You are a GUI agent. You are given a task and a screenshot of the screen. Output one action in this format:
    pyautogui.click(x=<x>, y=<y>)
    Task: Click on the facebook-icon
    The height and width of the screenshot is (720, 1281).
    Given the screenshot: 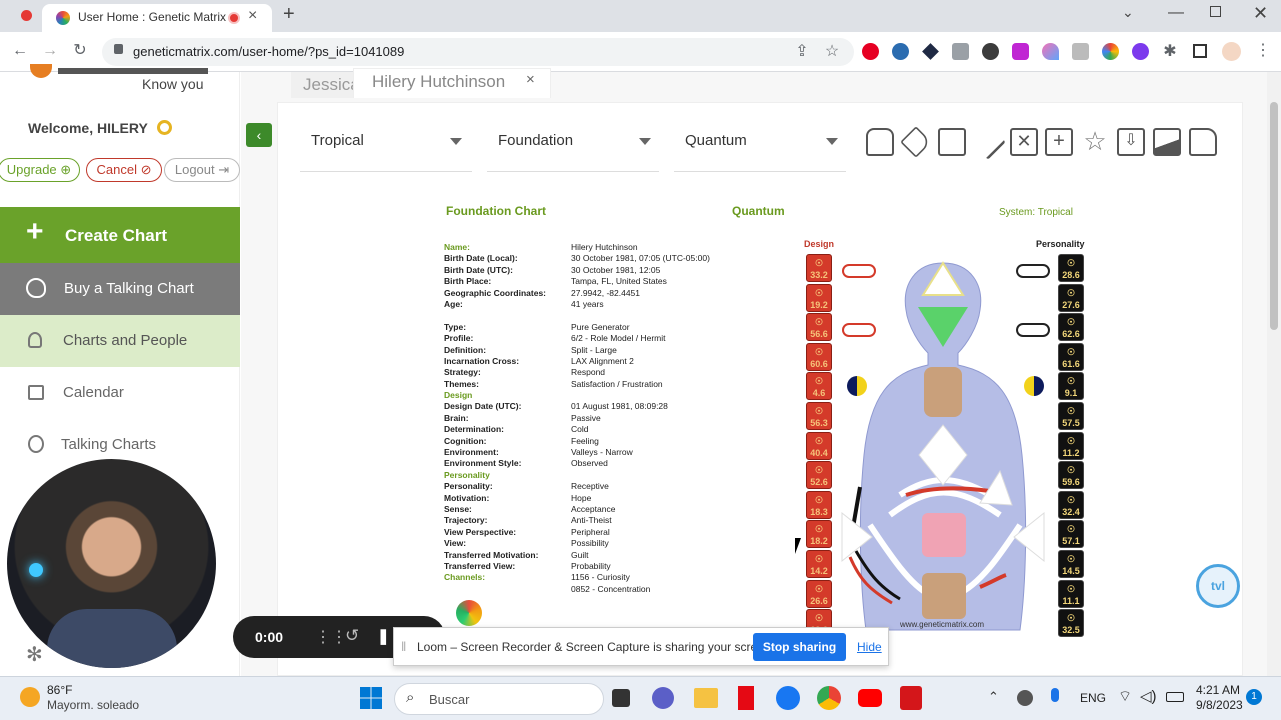 What is the action you would take?
    pyautogui.click(x=788, y=698)
    